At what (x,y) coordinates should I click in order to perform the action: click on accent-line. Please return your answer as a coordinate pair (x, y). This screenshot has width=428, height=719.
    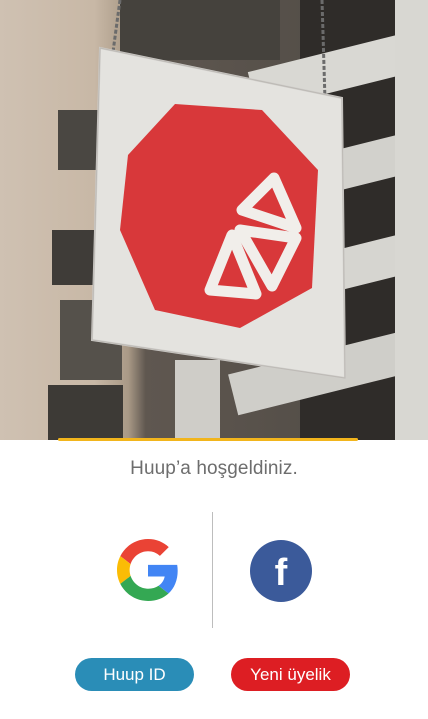
    Looking at the image, I should click on (208, 439).